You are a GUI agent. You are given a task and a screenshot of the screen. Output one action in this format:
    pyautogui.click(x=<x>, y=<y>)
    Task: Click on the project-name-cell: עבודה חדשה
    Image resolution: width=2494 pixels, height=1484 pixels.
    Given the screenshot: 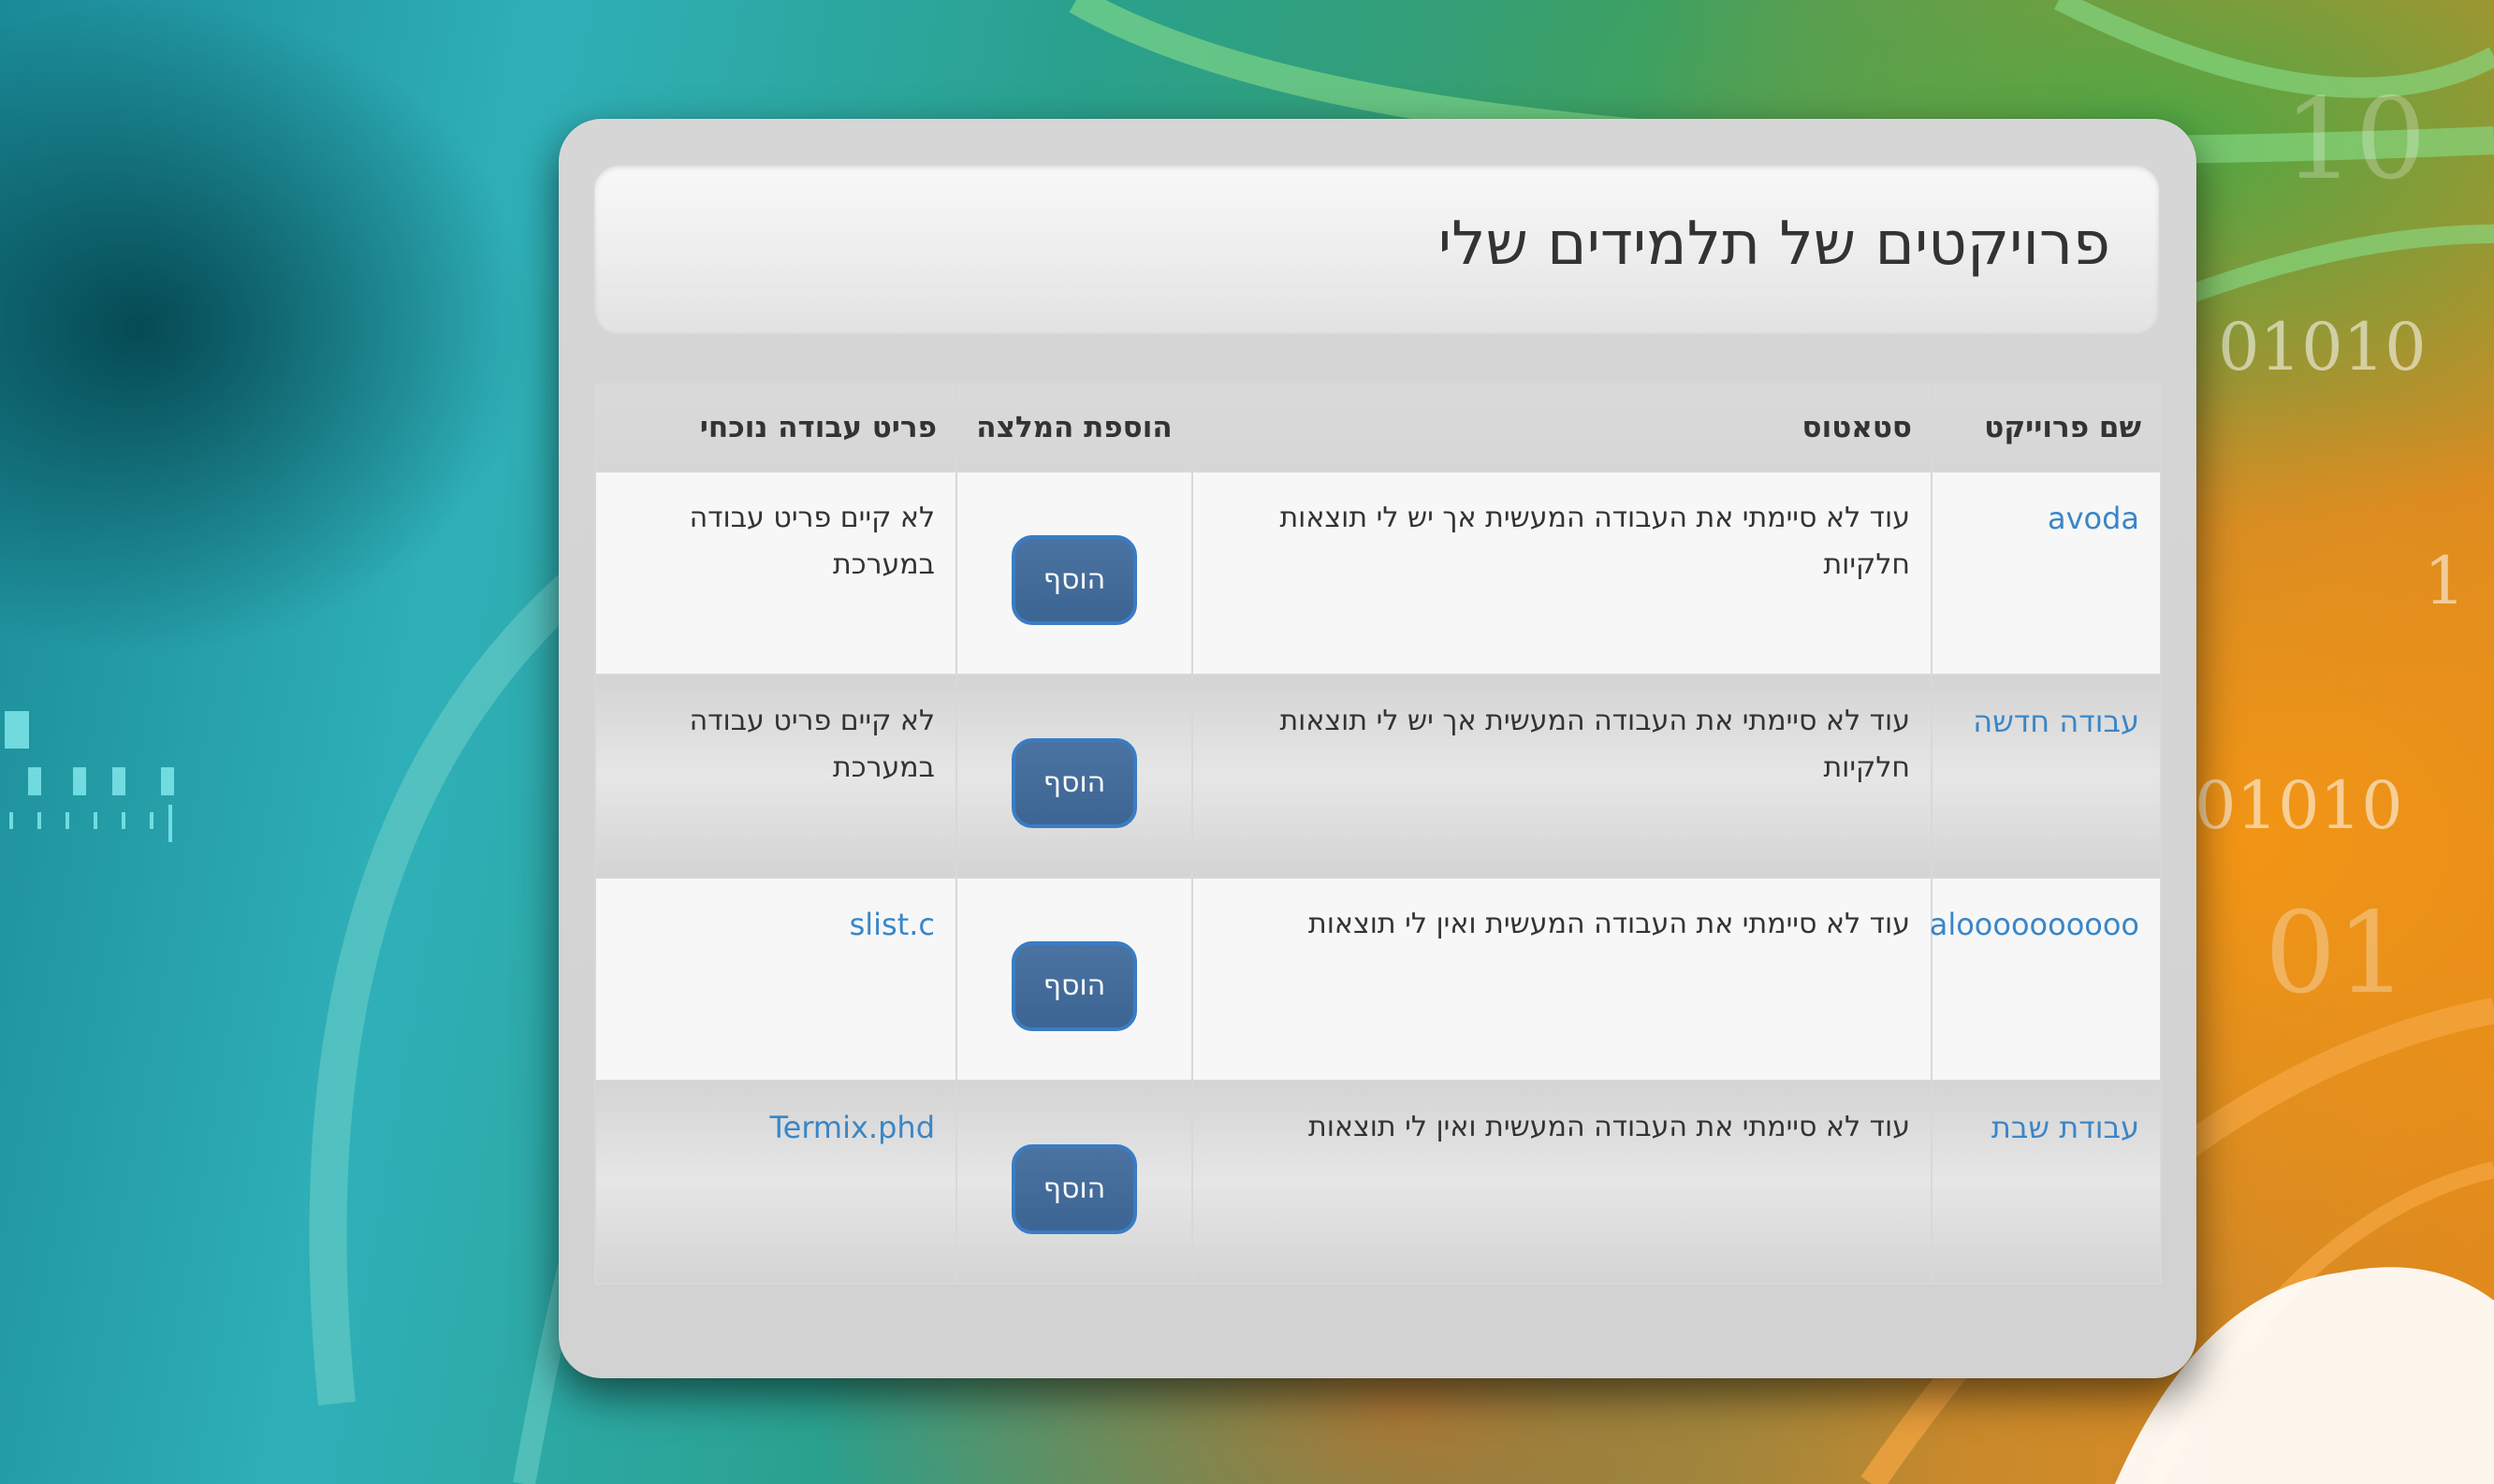 What is the action you would take?
    pyautogui.click(x=2046, y=776)
    